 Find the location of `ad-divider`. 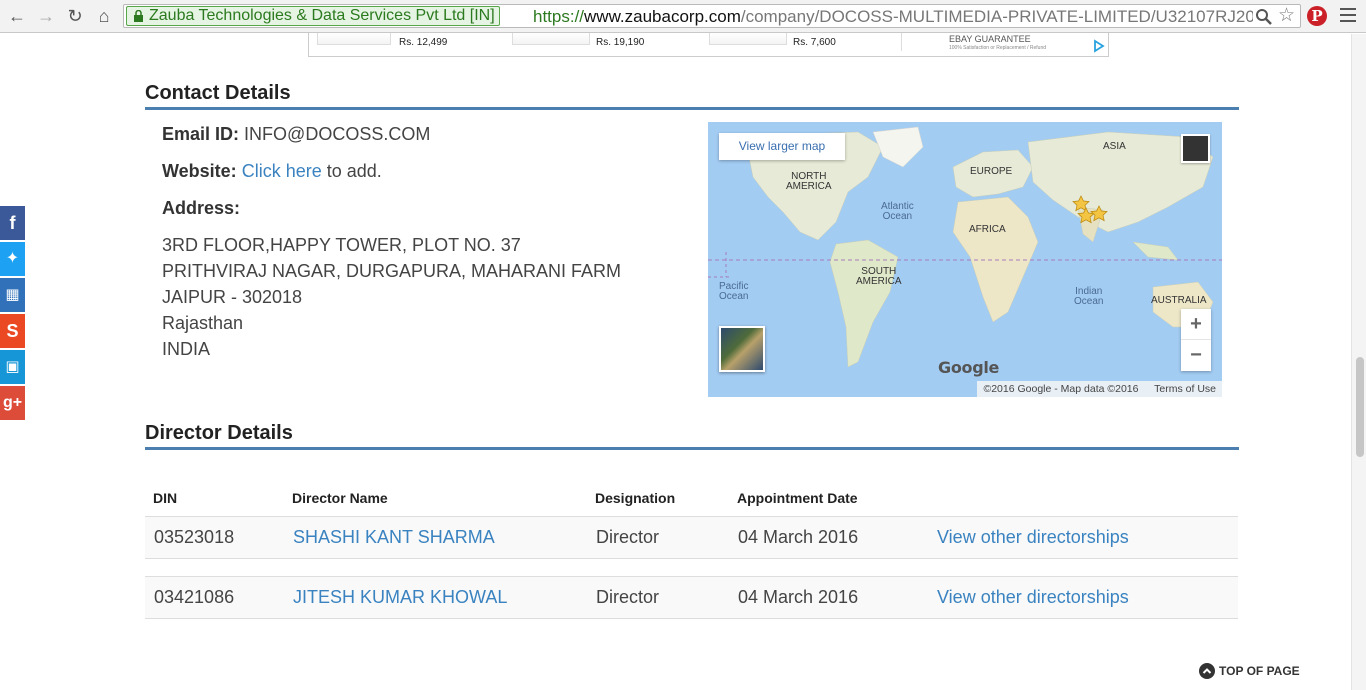

ad-divider is located at coordinates (901, 42).